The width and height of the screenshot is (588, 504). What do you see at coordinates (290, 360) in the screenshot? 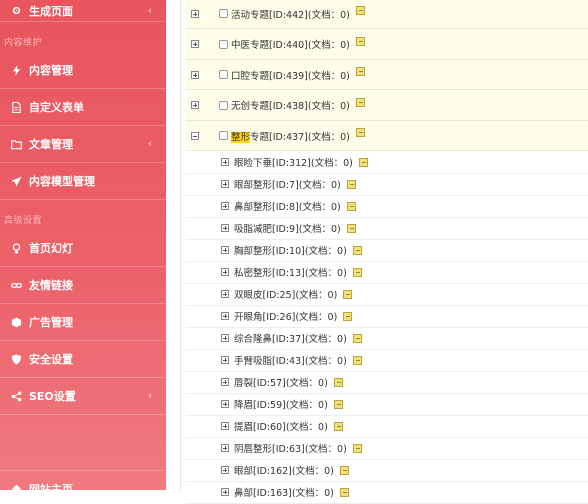
I see `category-label: 手臂吸脂[ID:43](文档：0)` at bounding box center [290, 360].